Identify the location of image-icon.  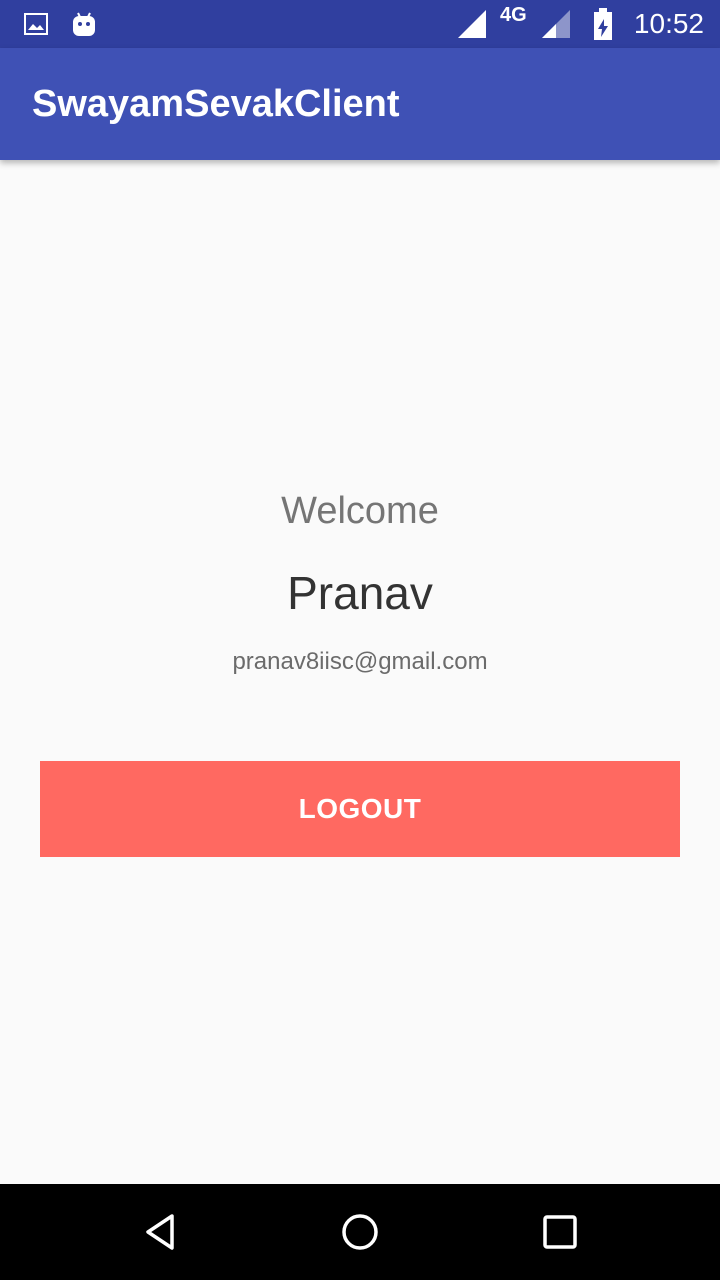
(36, 24).